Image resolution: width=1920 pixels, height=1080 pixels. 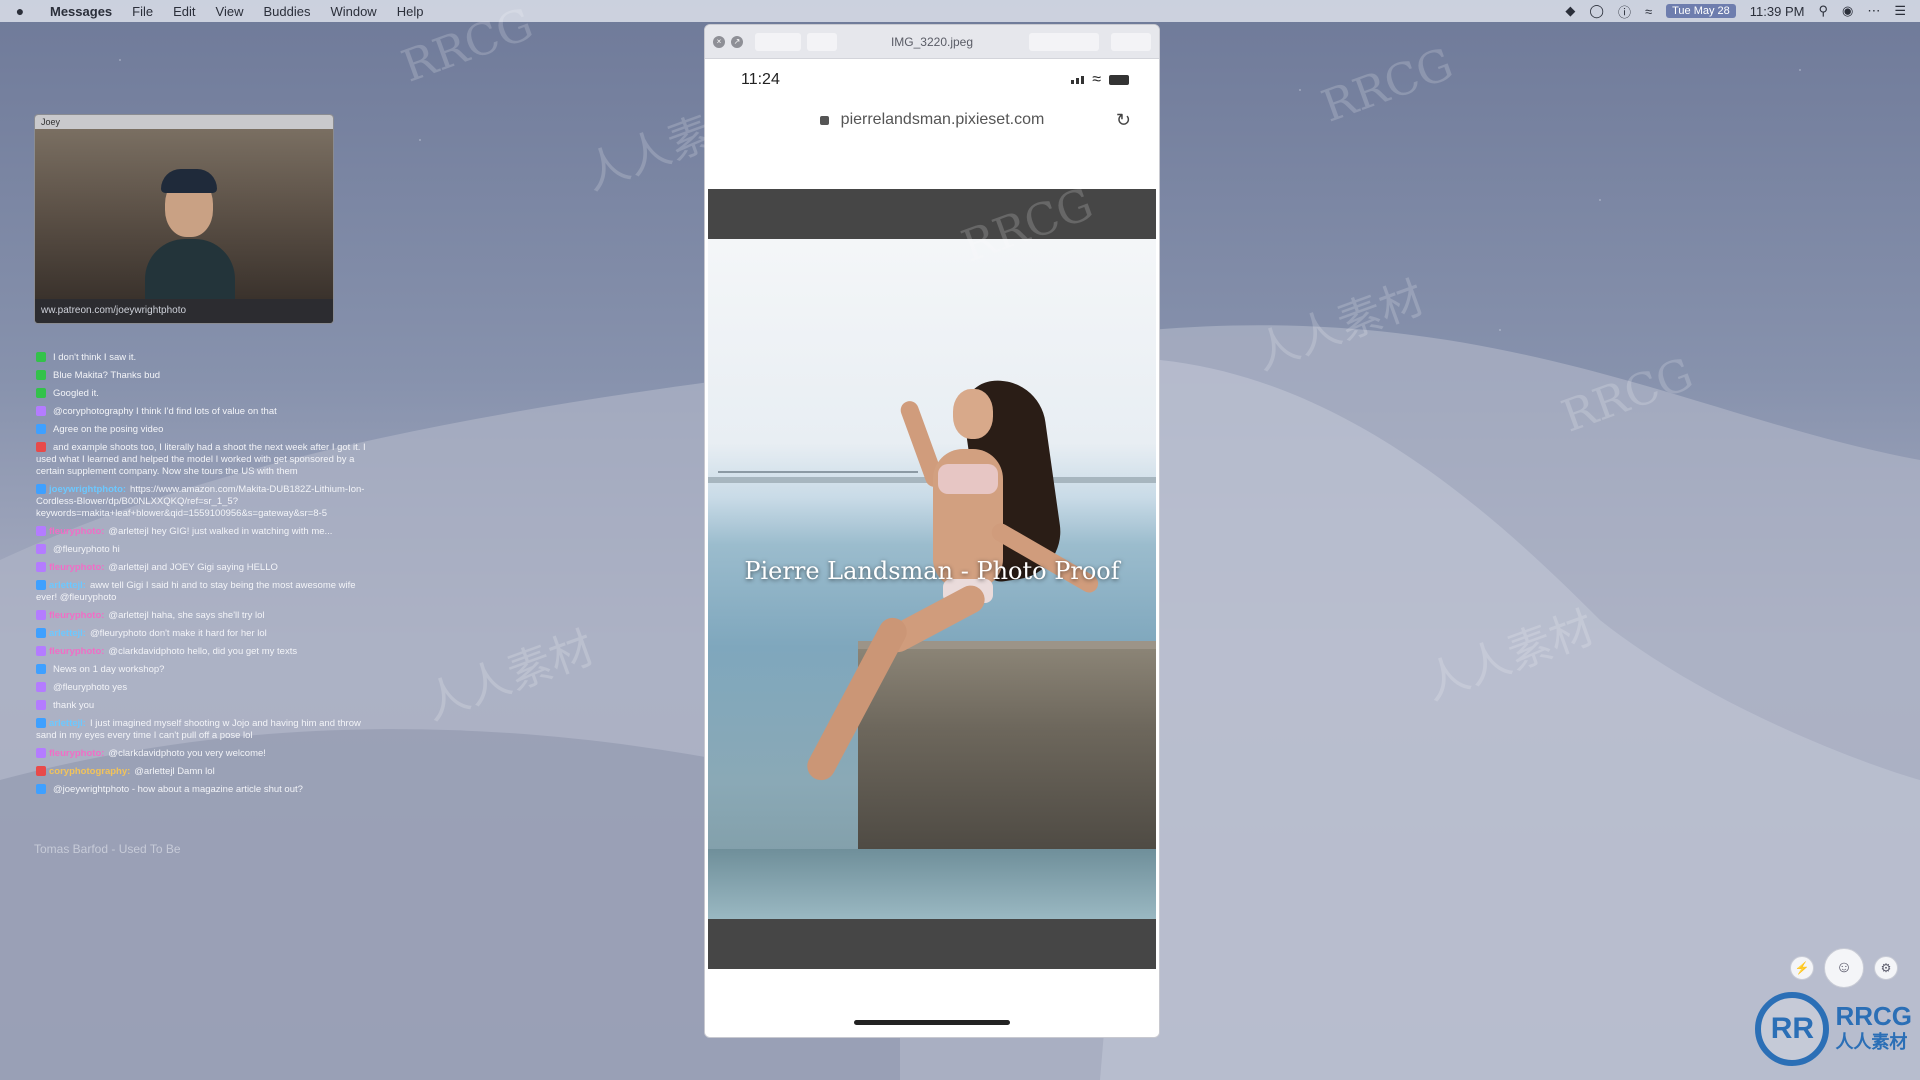 What do you see at coordinates (107, 849) in the screenshot?
I see `now-playing-text: Tomas Barfod - Used To Be` at bounding box center [107, 849].